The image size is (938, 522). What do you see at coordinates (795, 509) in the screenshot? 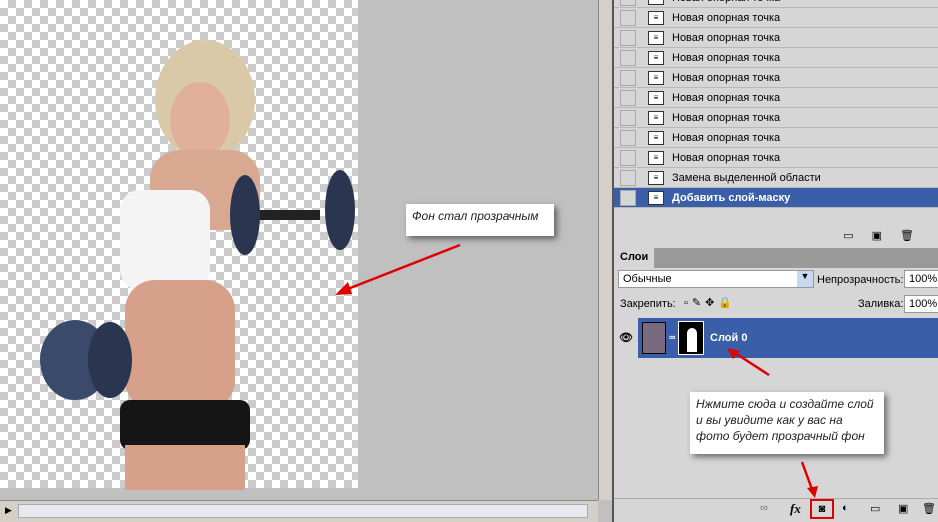
I see `fx-button: fx` at bounding box center [795, 509].